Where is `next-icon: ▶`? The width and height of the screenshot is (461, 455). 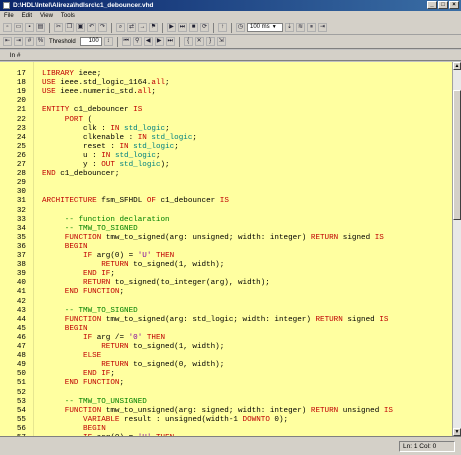 next-icon: ▶ is located at coordinates (159, 41).